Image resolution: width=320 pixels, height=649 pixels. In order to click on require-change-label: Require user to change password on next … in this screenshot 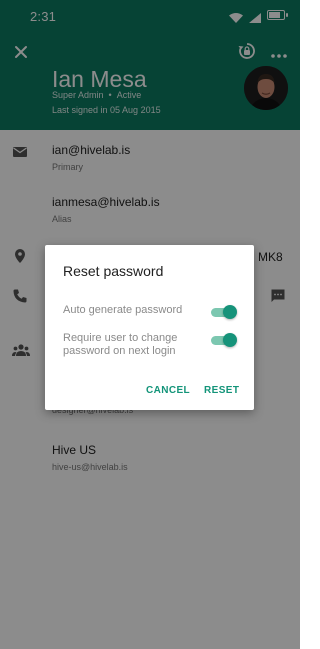, I will do `click(120, 344)`.